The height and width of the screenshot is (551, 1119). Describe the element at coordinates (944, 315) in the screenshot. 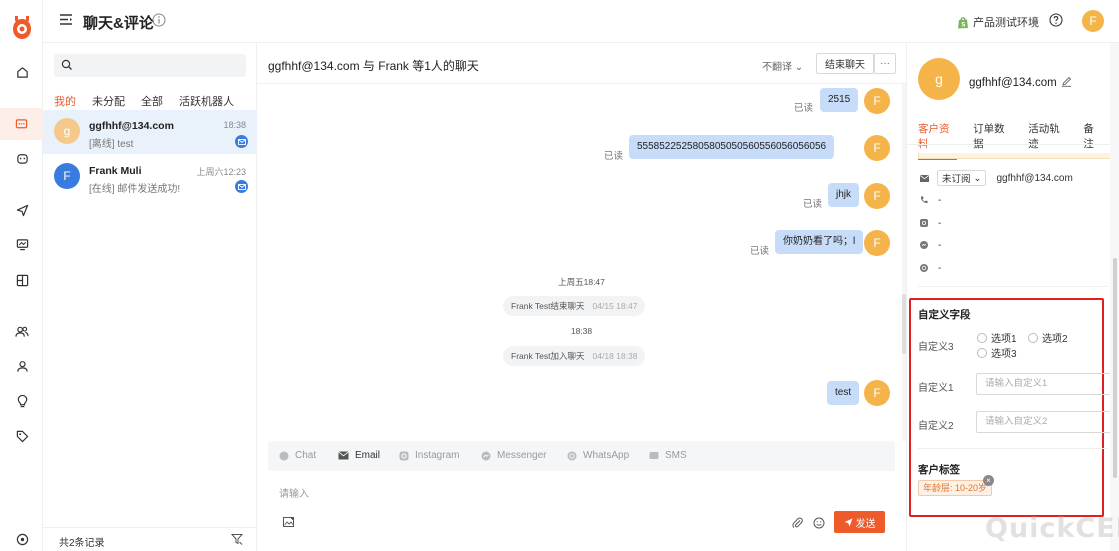

I see `custom-fields-title: 自定义字段` at that location.